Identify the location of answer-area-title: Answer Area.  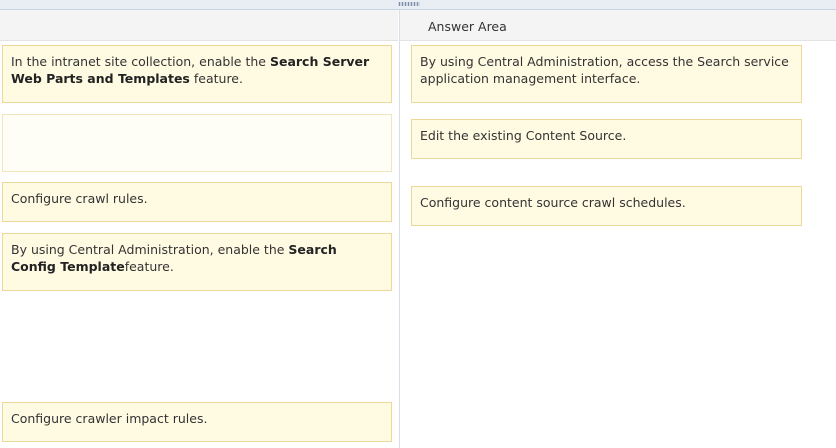
(467, 26).